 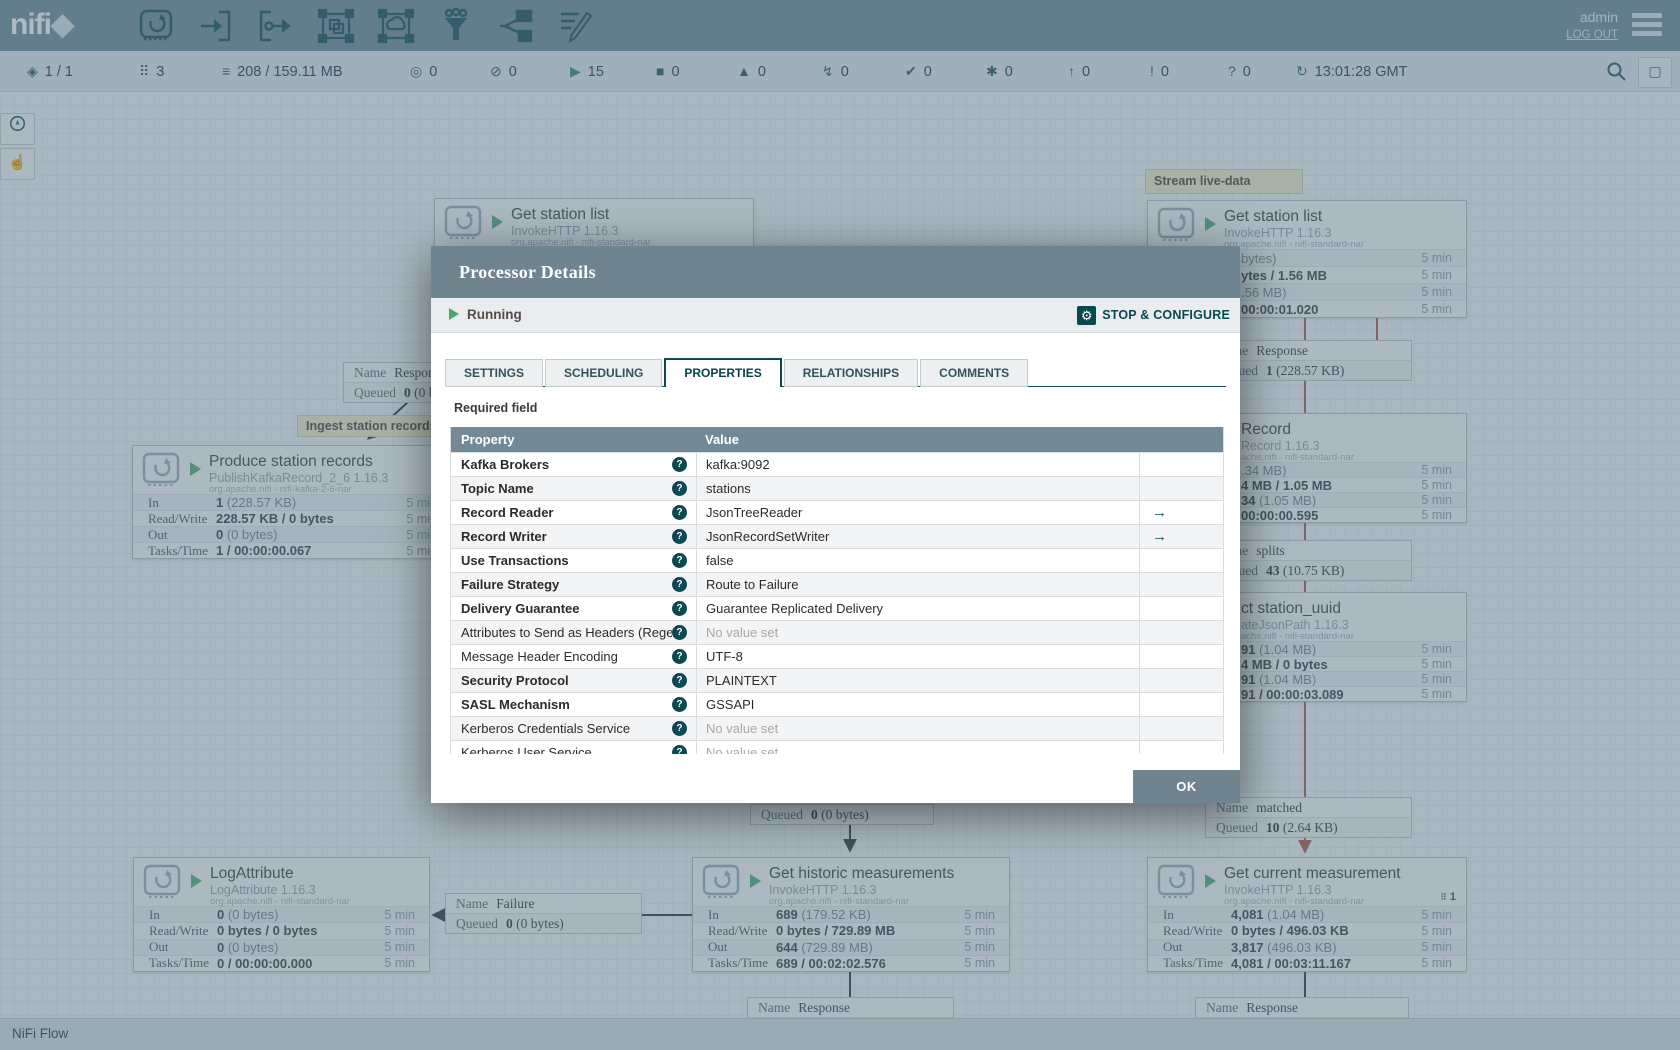 I want to click on value-column-header: Value, so click(x=722, y=439).